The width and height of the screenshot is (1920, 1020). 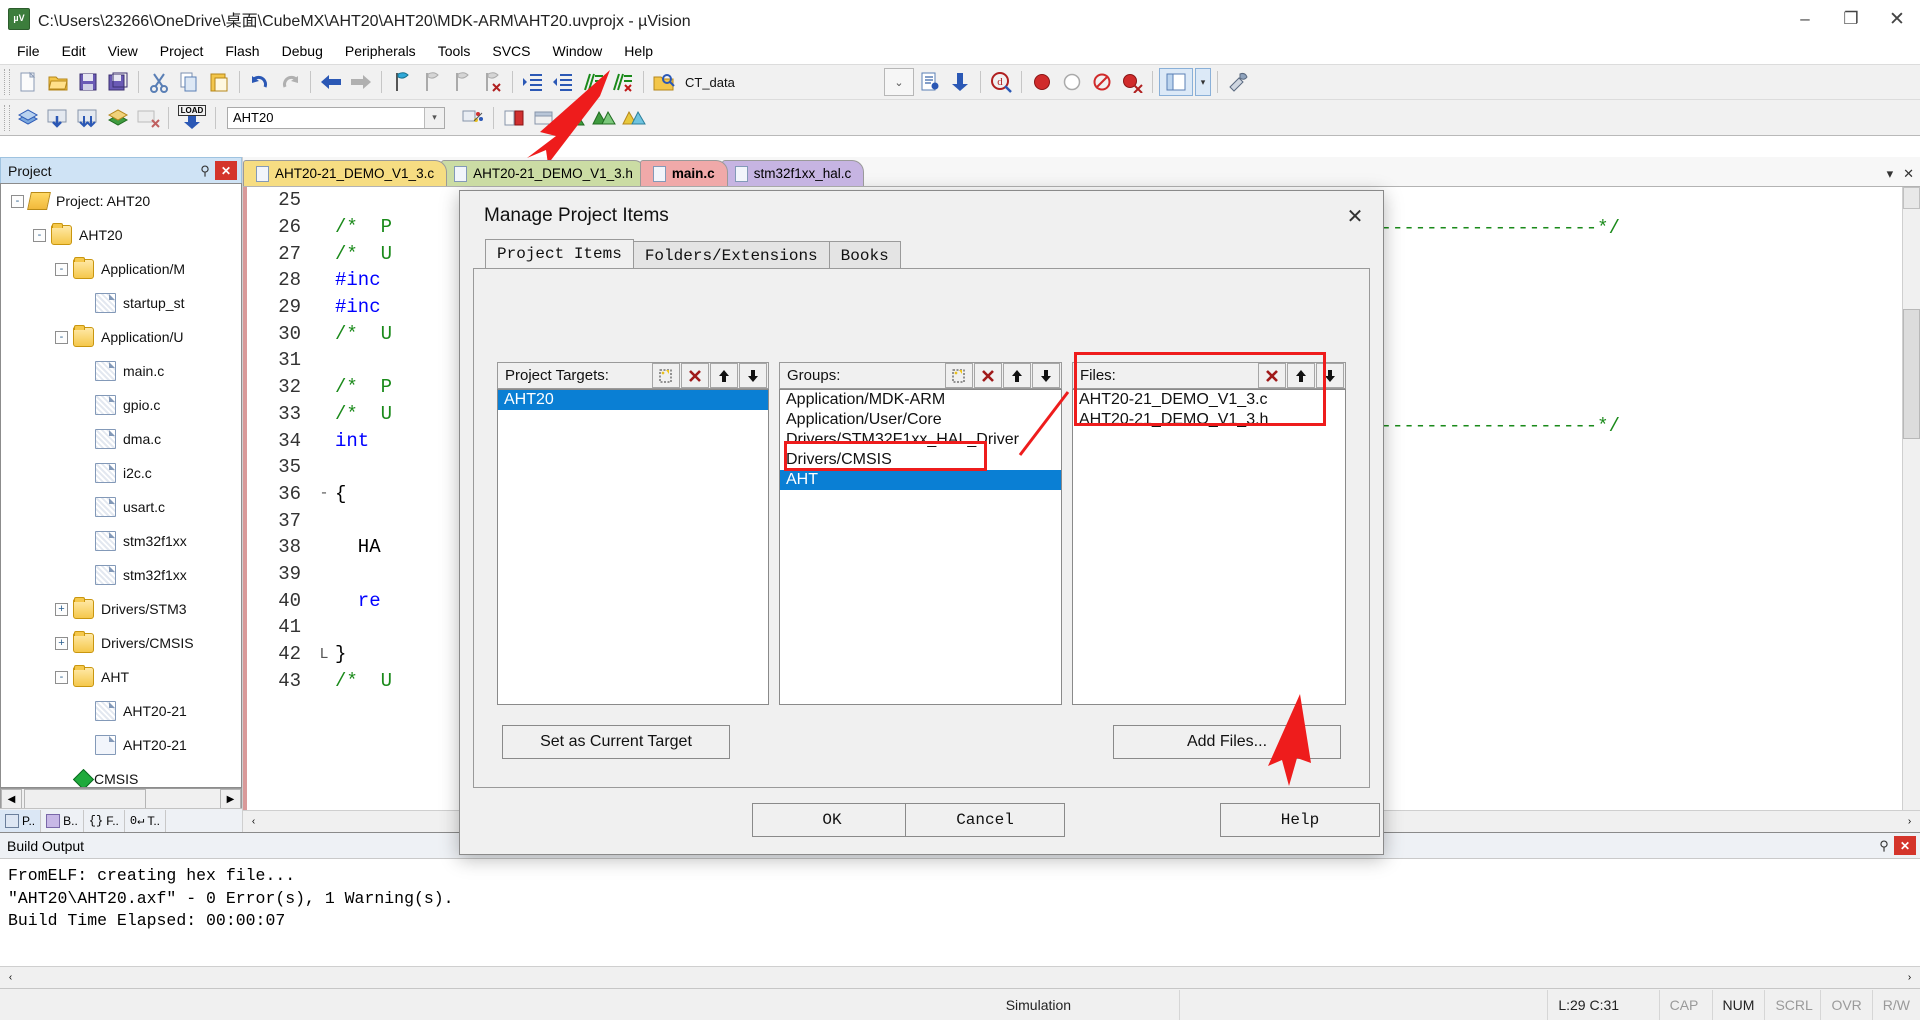 What do you see at coordinates (920, 420) in the screenshot?
I see `list-item: Application/User/Core` at bounding box center [920, 420].